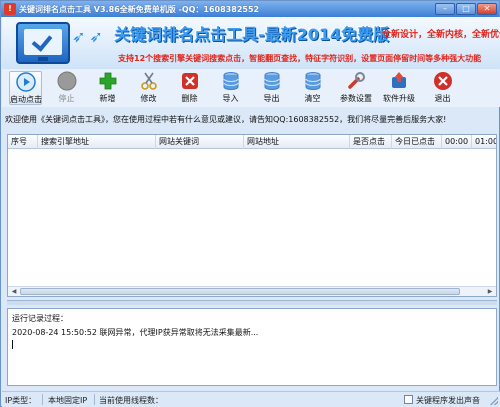 The image size is (500, 407). I want to click on ip-type-value: 本地固定IP, so click(68, 400).